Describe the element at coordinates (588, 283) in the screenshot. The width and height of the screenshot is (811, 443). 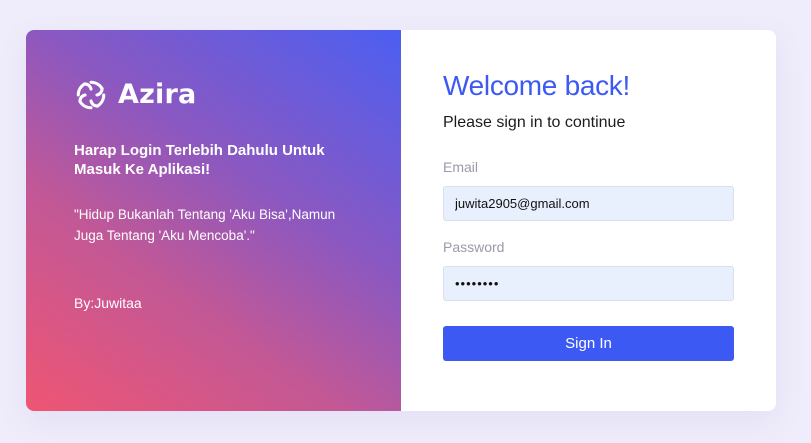
I see `password-field` at that location.